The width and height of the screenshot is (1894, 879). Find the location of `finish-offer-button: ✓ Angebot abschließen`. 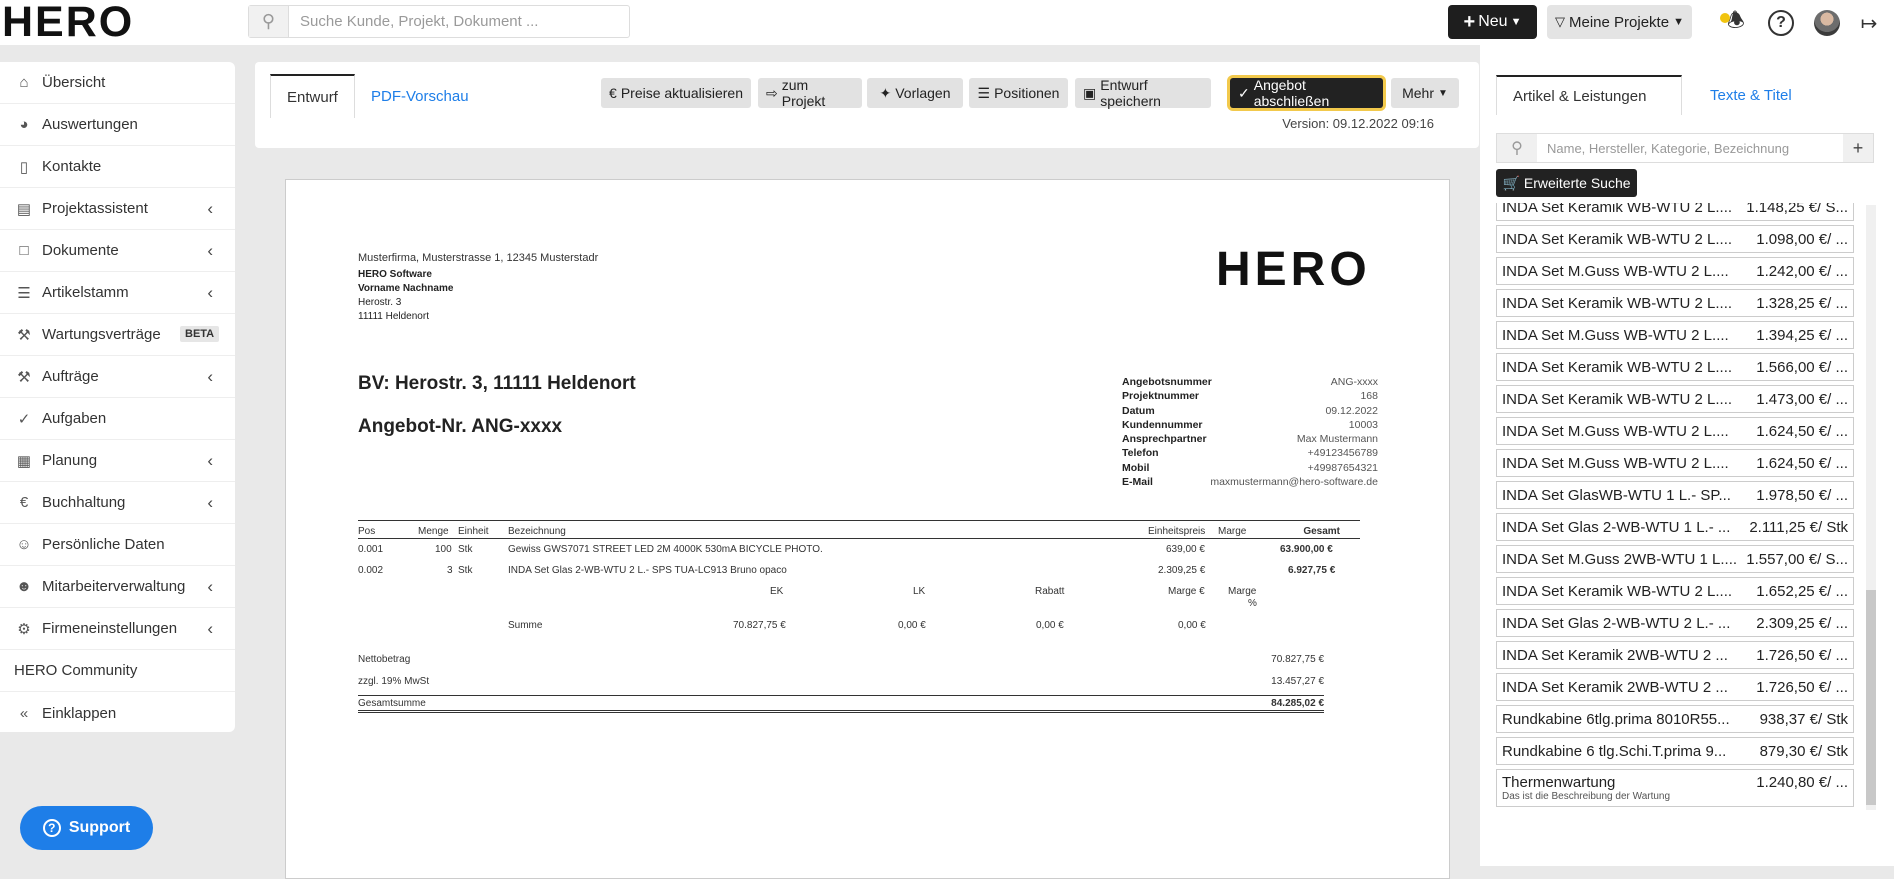

finish-offer-button: ✓ Angebot abschließen is located at coordinates (1306, 93).